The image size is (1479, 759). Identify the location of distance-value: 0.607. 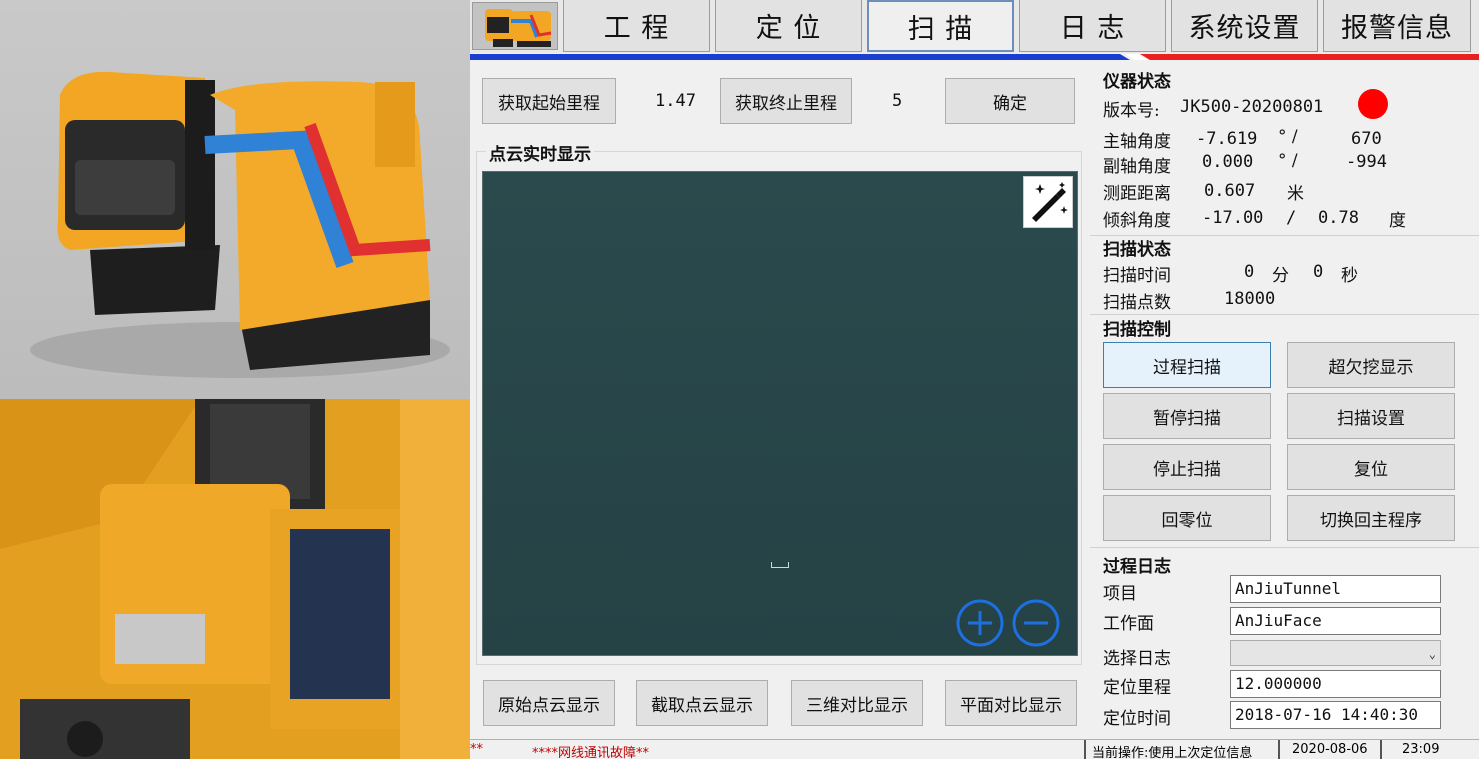
(1230, 191).